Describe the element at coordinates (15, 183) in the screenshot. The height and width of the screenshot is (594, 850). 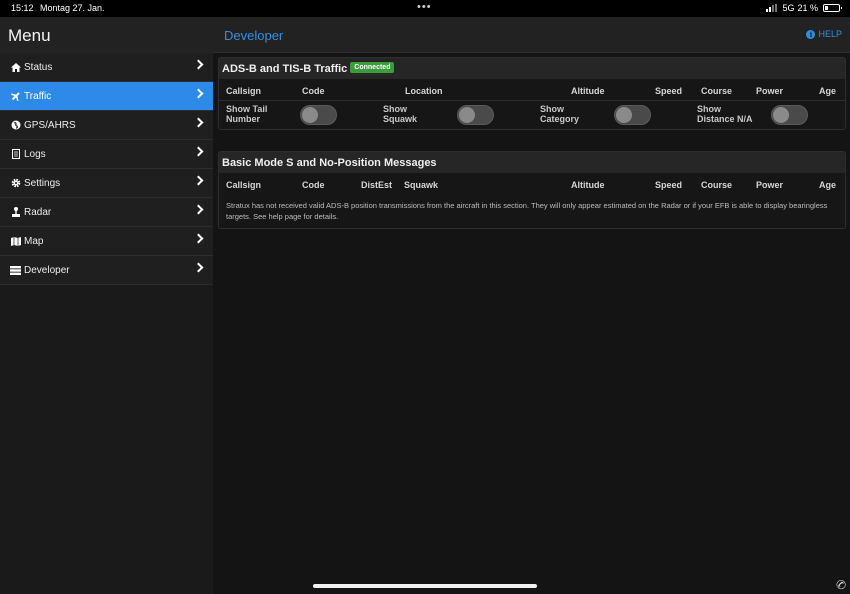
I see `gear-icon` at that location.